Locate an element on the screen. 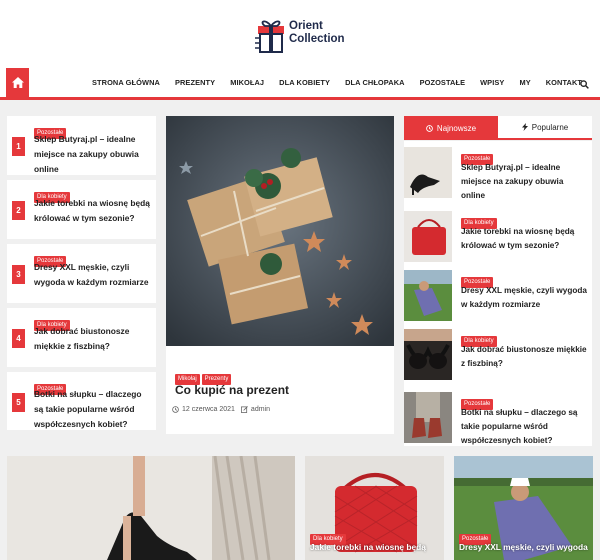  list-number: 2 is located at coordinates (18, 210).